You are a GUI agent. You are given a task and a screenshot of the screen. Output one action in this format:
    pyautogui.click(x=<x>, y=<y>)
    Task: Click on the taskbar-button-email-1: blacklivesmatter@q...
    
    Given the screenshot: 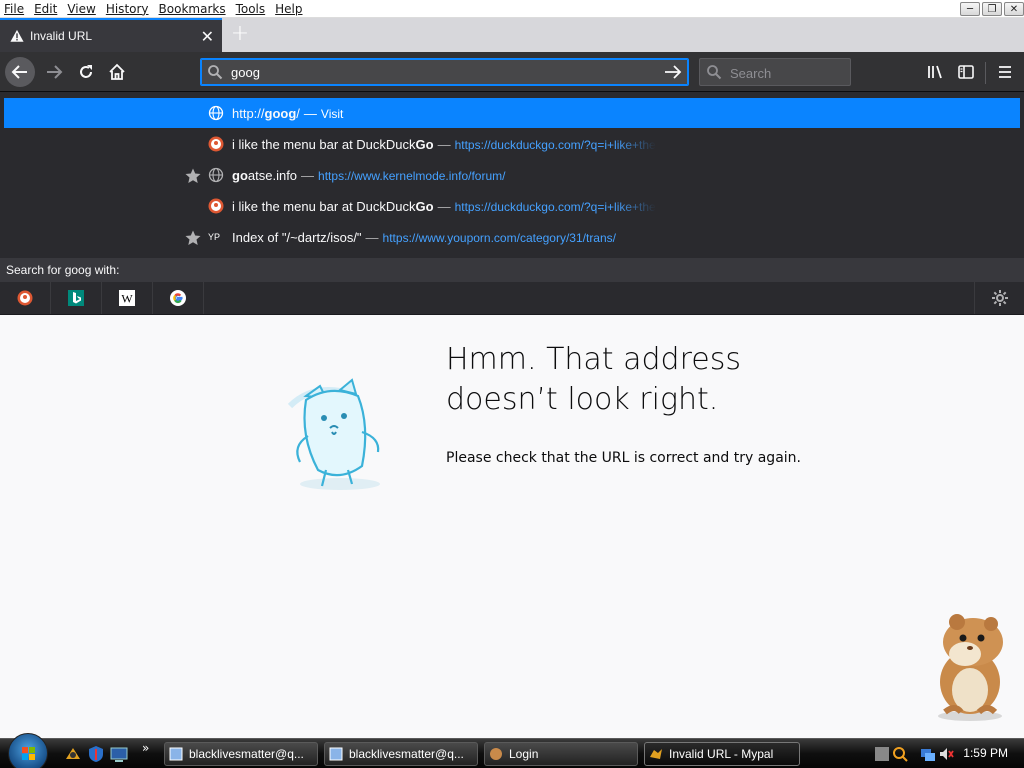 What is the action you would take?
    pyautogui.click(x=241, y=754)
    